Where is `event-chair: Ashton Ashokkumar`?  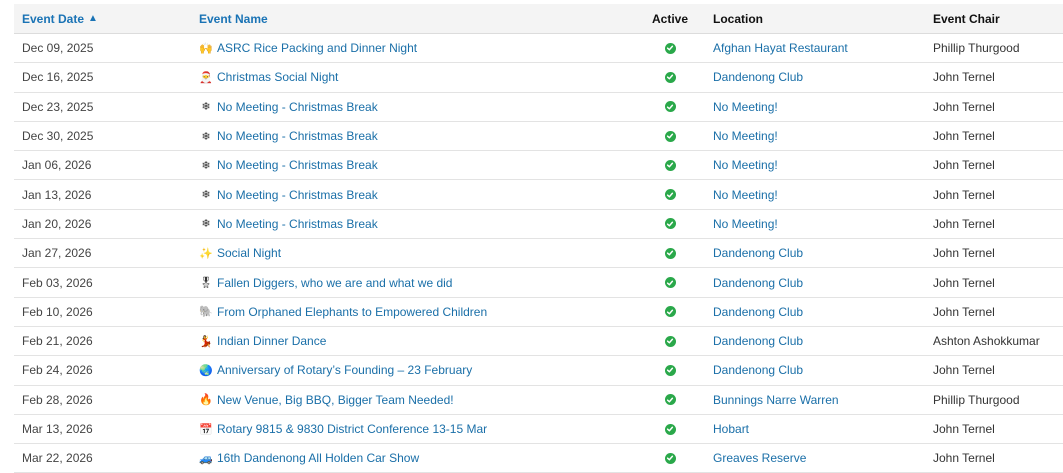
event-chair: Ashton Ashokkumar is located at coordinates (986, 341).